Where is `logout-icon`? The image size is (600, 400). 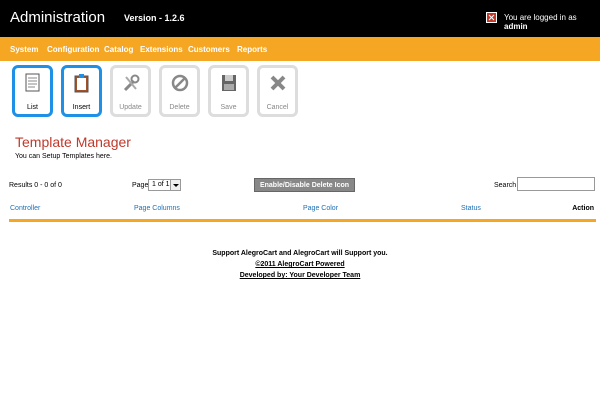
logout-icon is located at coordinates (491, 17).